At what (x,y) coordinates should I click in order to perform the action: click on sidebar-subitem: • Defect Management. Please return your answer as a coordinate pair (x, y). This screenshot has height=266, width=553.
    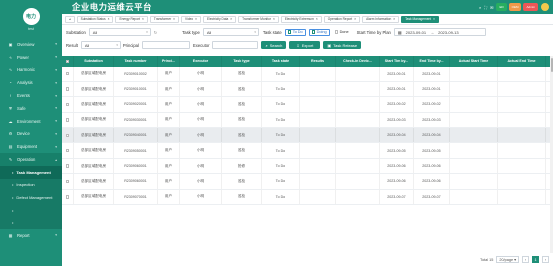
    Looking at the image, I should click on (31, 197).